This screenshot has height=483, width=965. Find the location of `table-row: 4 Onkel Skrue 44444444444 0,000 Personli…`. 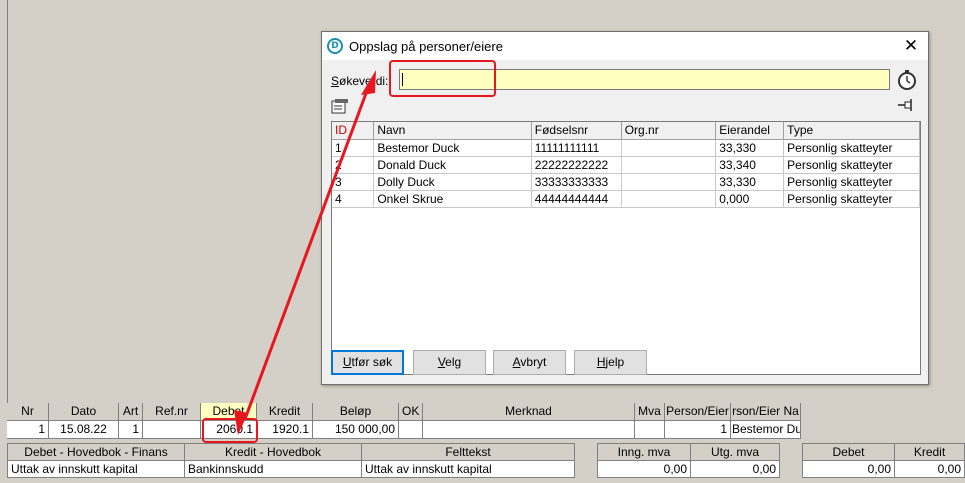

table-row: 4 Onkel Skrue 44444444444 0,000 Personli… is located at coordinates (626, 199).